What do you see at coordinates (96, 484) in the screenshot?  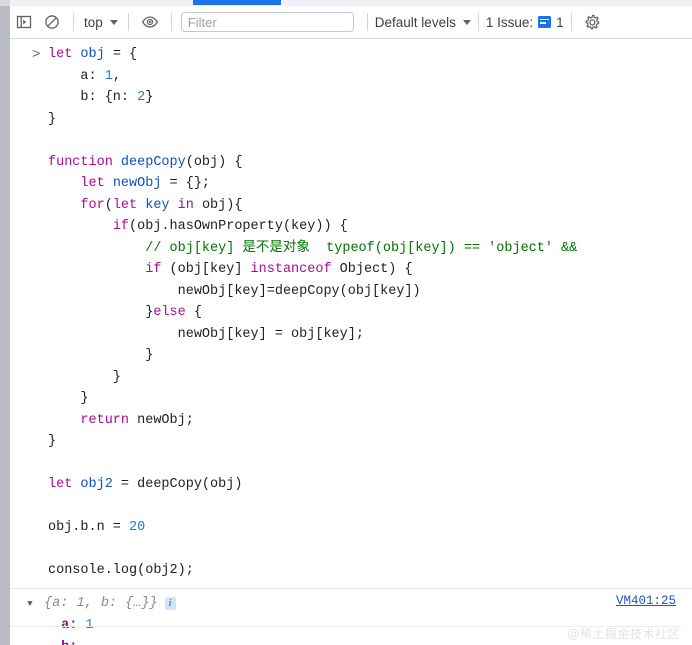 I see `code-token: obj2` at bounding box center [96, 484].